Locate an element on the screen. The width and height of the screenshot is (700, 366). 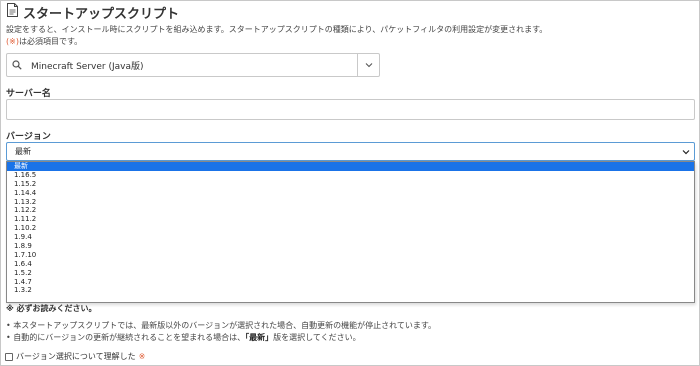
version-option: 1.9.4 is located at coordinates (350, 237).